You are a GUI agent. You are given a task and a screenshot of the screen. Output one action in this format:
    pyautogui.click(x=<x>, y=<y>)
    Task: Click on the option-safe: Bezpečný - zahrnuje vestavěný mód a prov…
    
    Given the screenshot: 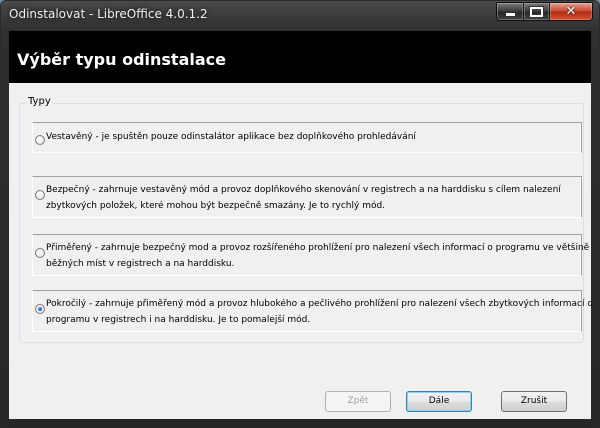 What is the action you would take?
    pyautogui.click(x=307, y=197)
    